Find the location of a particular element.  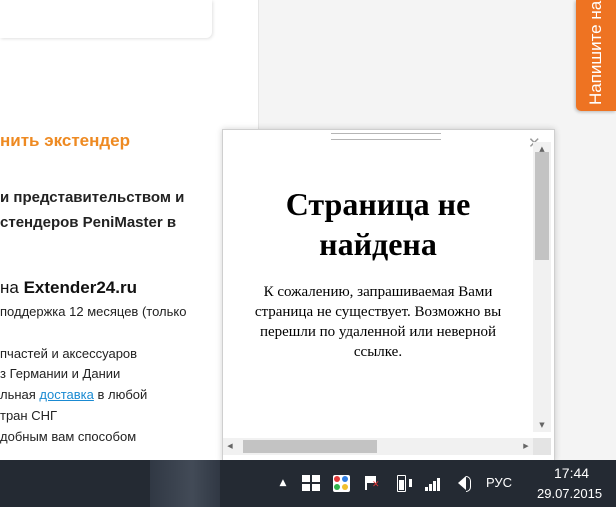

feedback-tab-label: Напишите на is located at coordinates (595, 52).